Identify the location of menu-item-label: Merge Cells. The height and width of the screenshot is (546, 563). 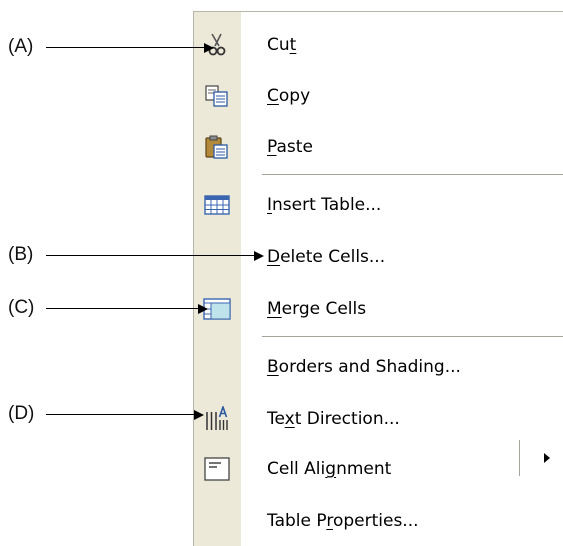
(317, 309).